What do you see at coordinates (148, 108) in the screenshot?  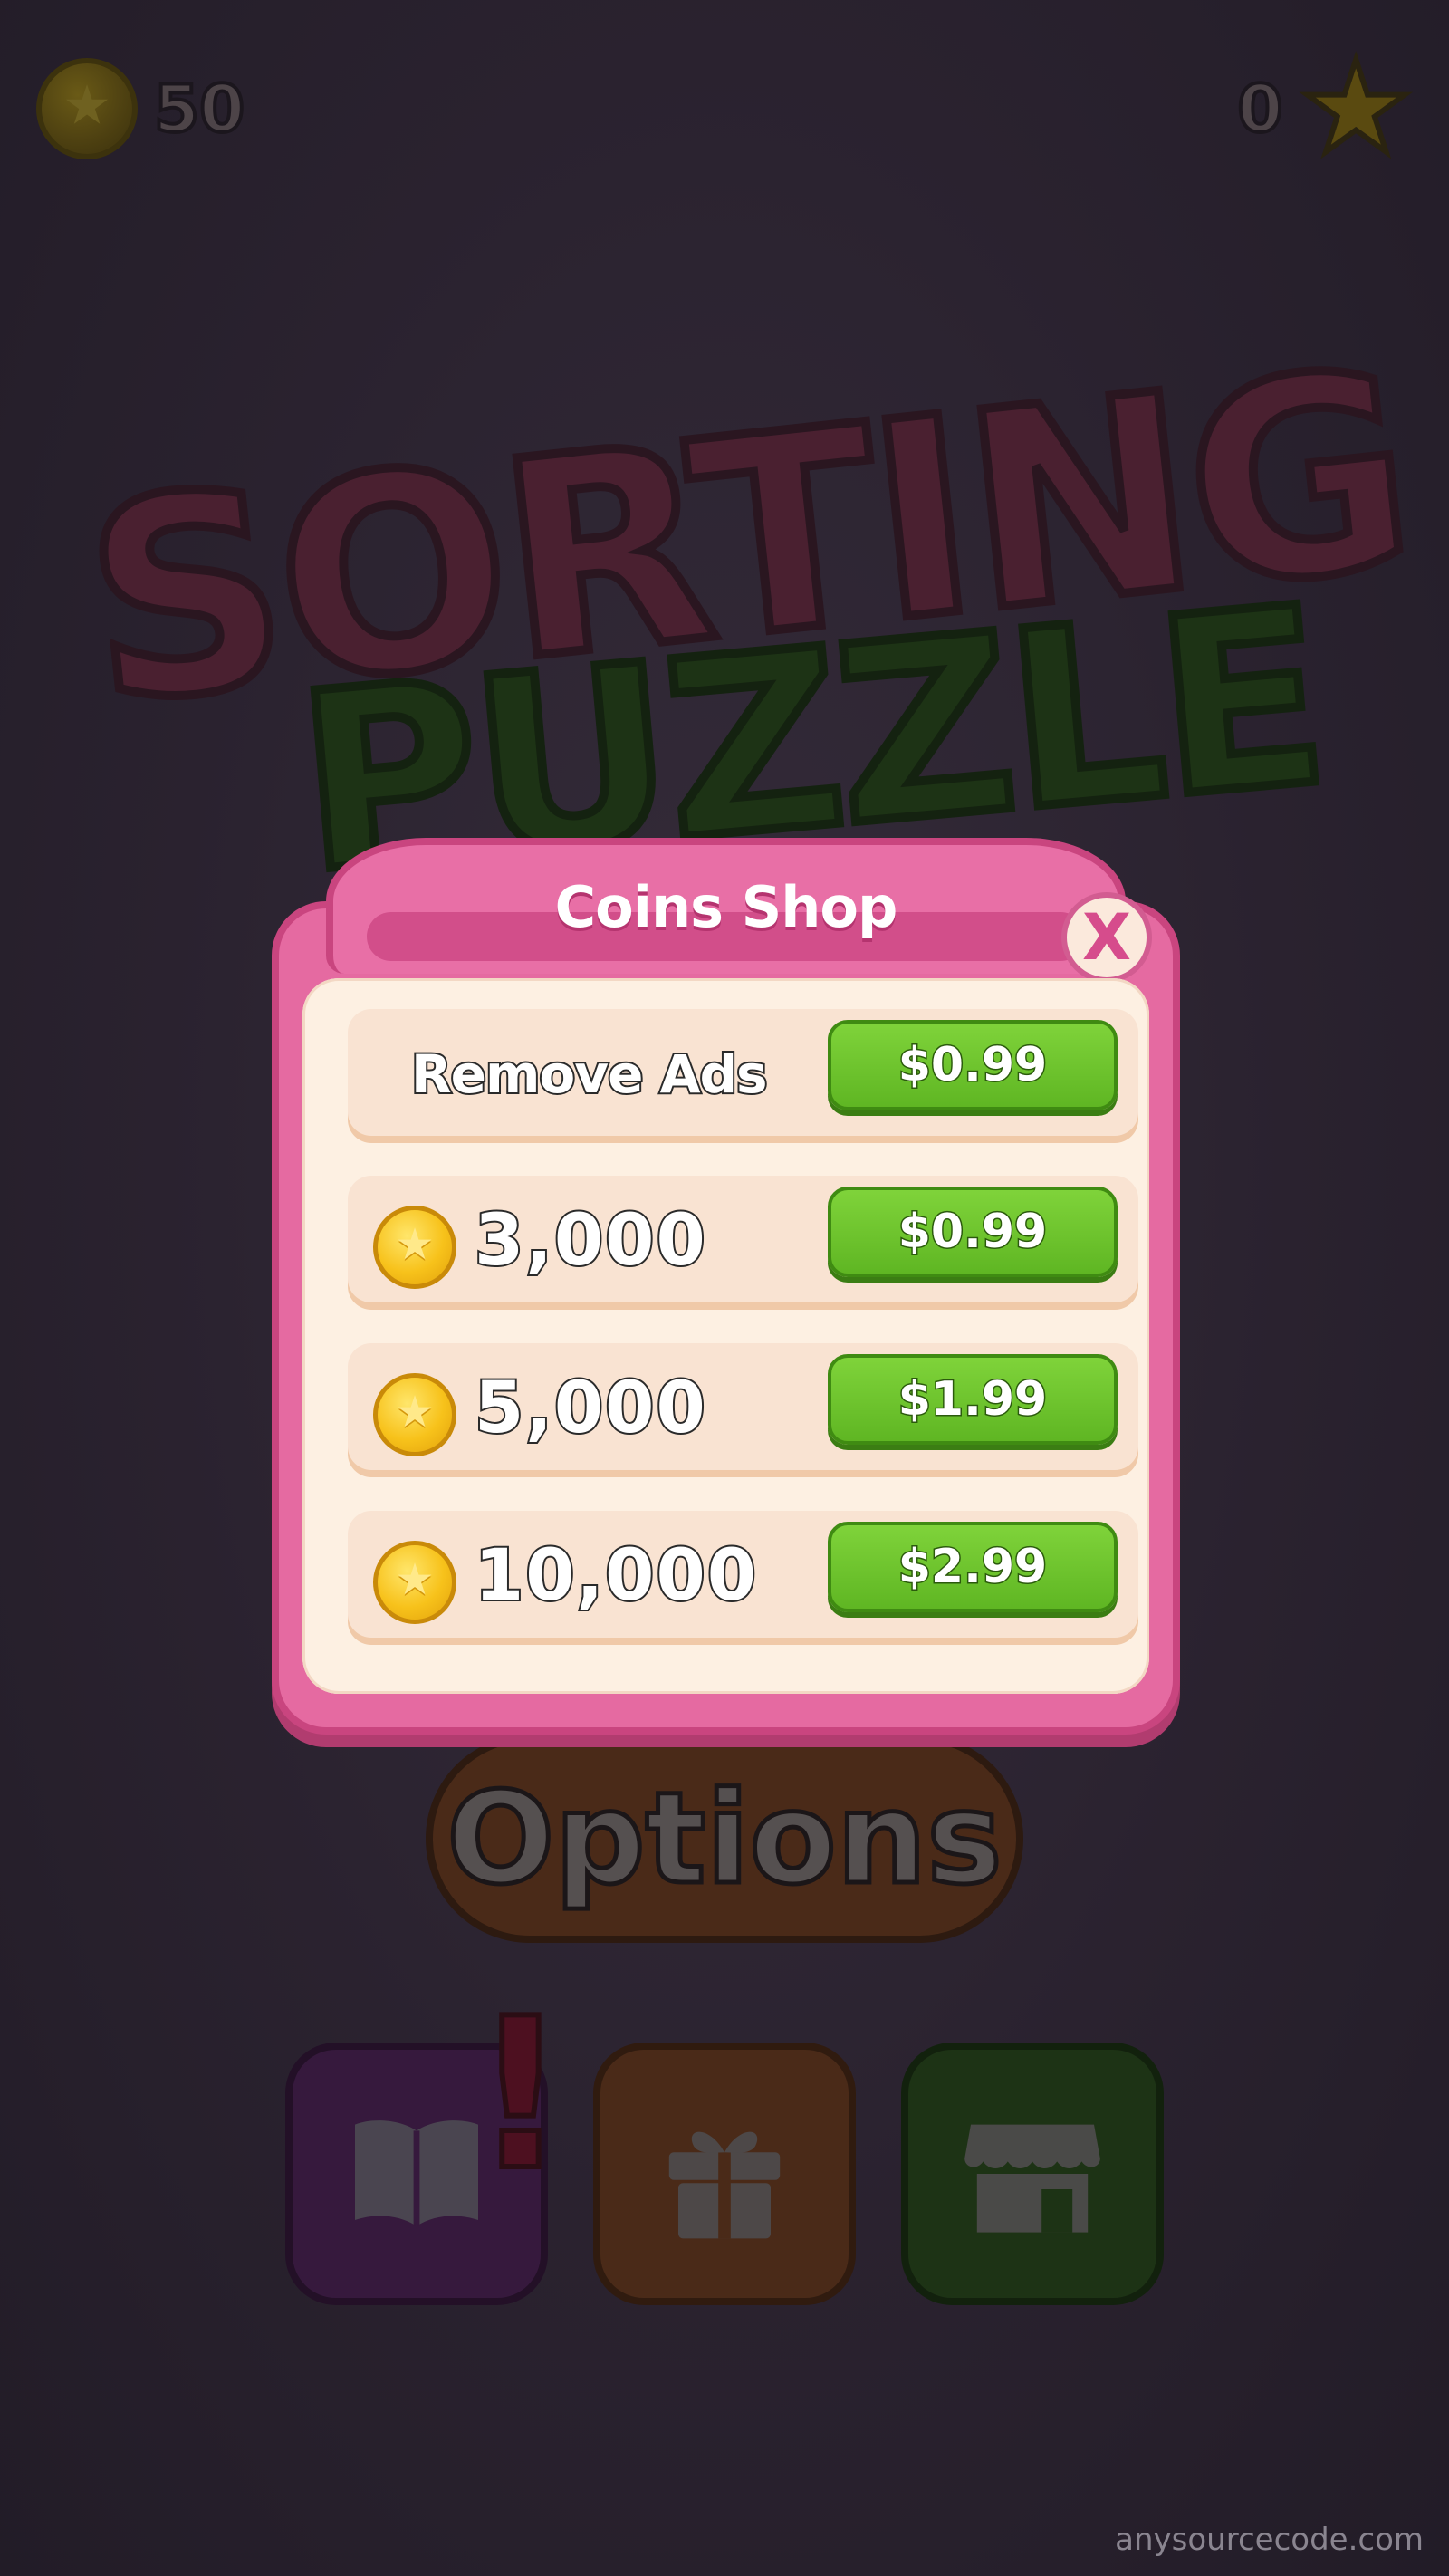 I see `coin-counter: 50` at bounding box center [148, 108].